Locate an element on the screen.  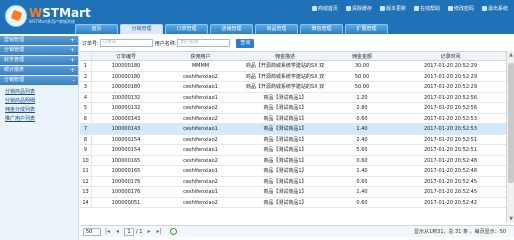
scroll-up-icon: ▲ is located at coordinates (511, 55).